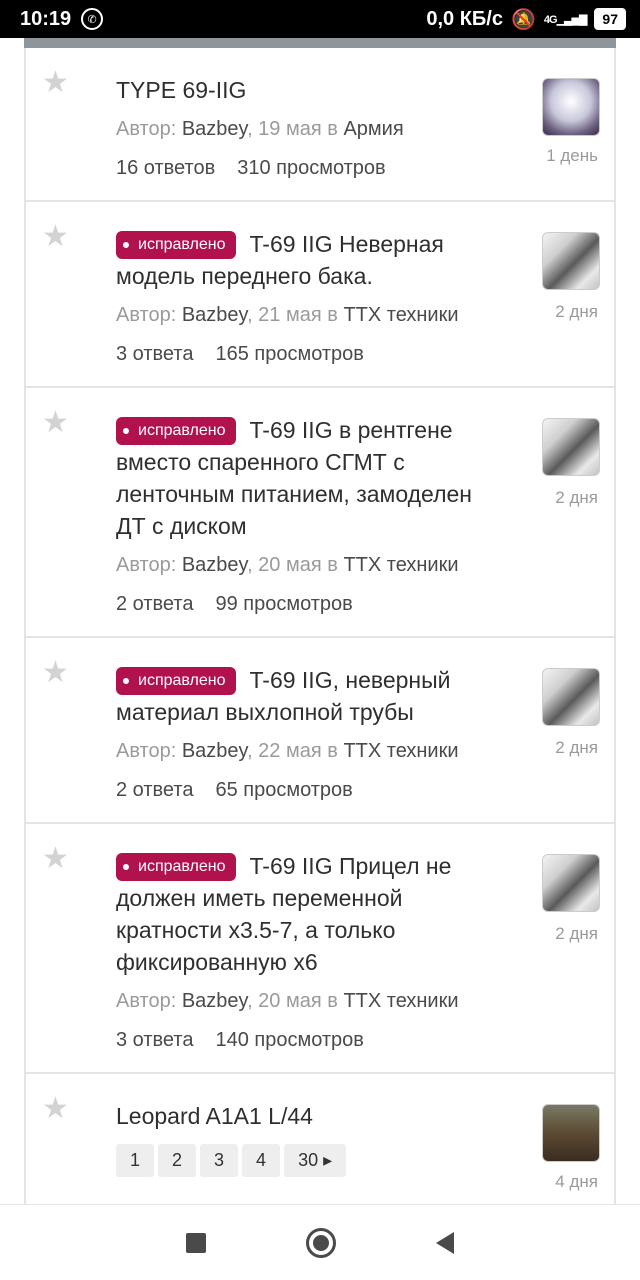 The image size is (640, 1280). Describe the element at coordinates (234, 790) in the screenshot. I see `topic-stats: 2 ответа 65 просмотров` at that location.